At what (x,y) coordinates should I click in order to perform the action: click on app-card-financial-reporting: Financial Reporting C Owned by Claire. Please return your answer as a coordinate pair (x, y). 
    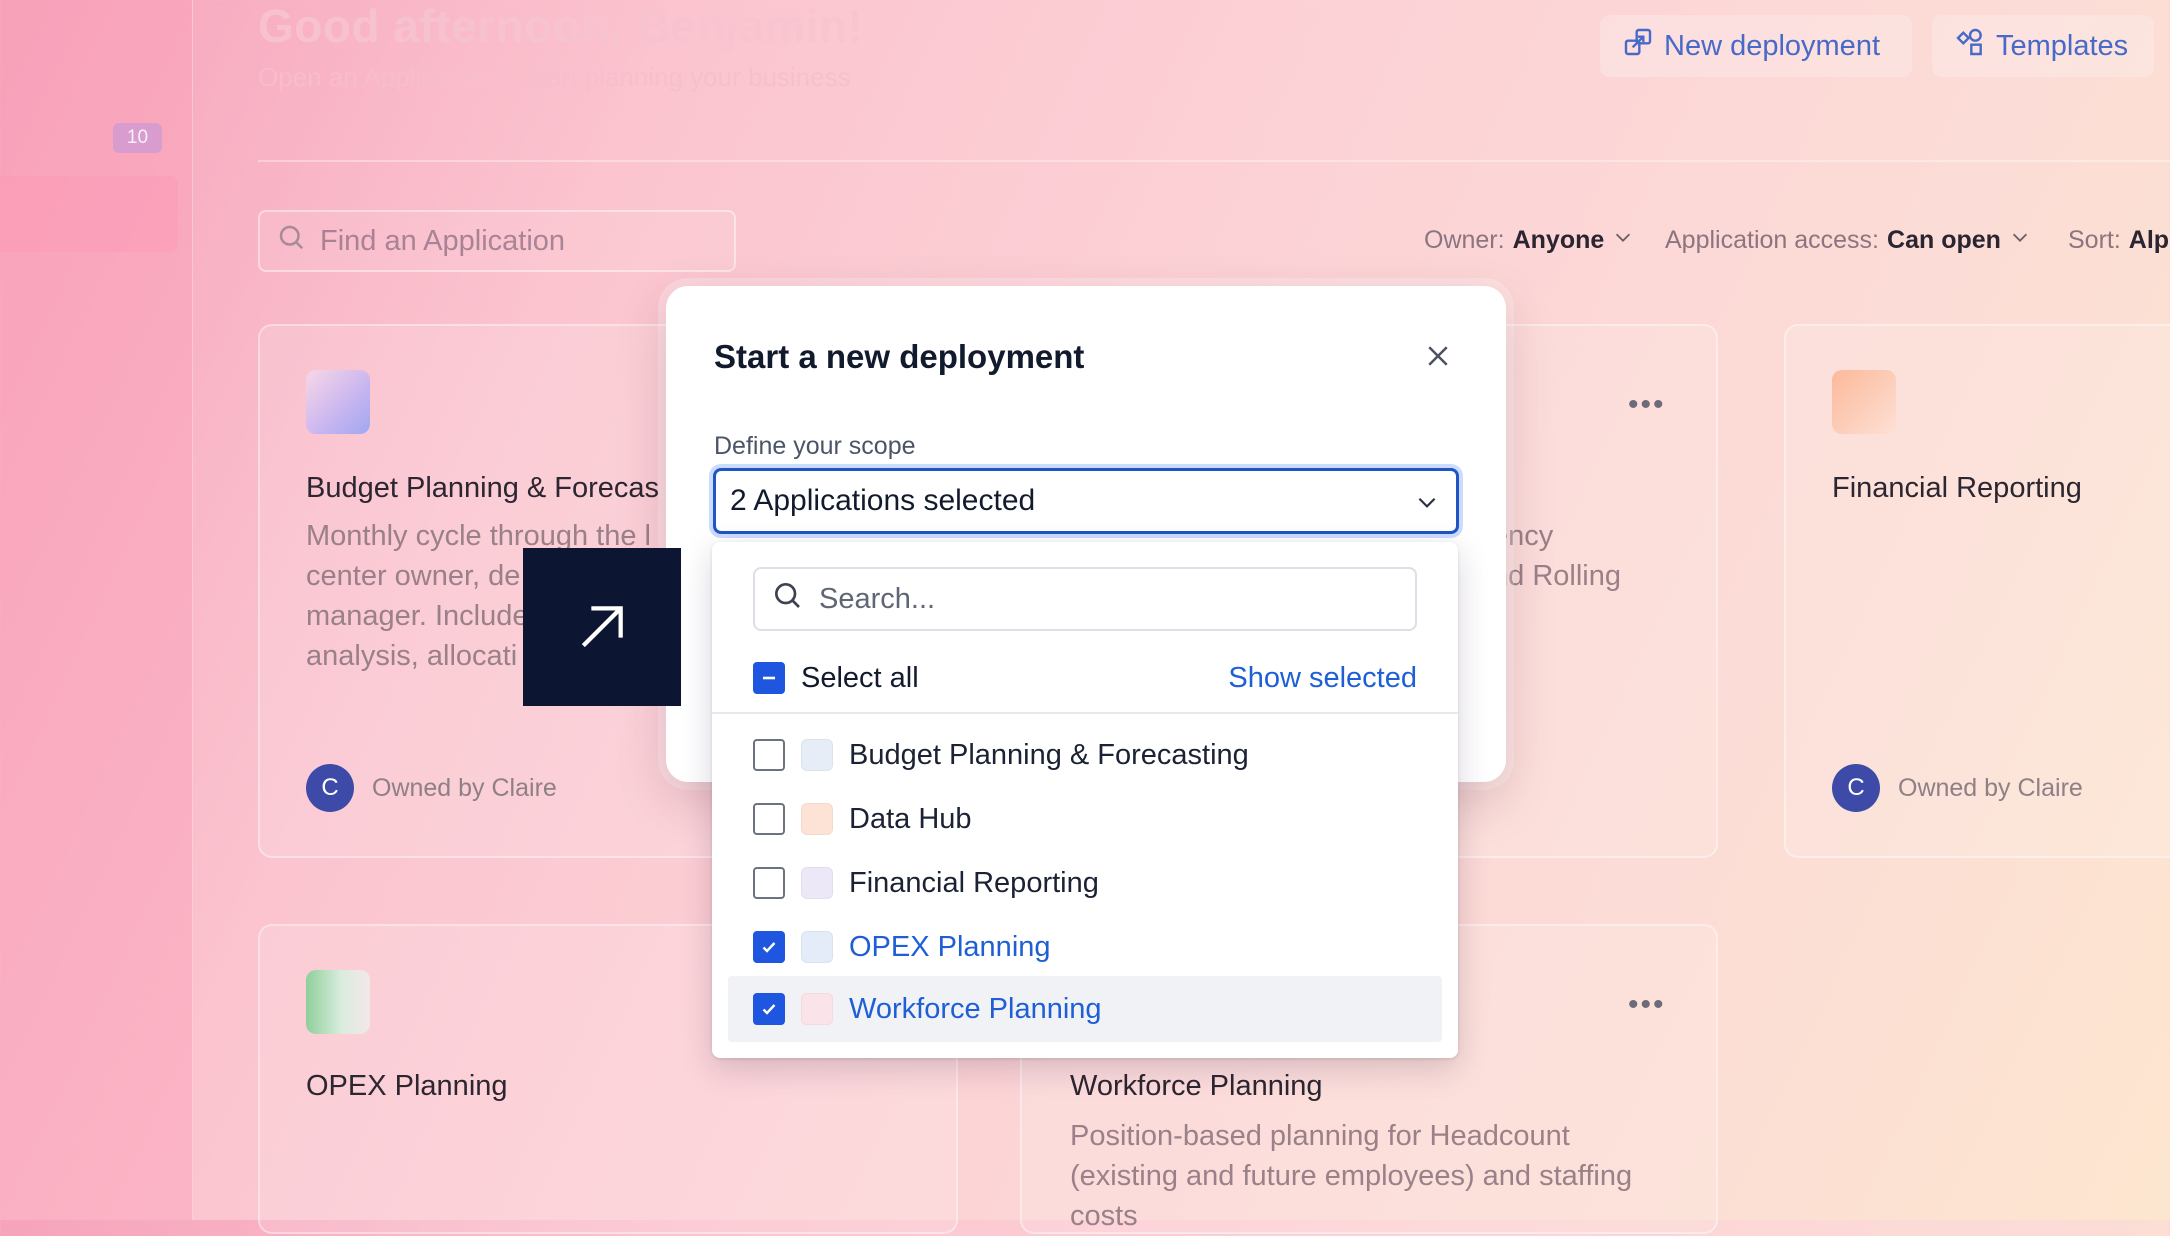
    Looking at the image, I should click on (1977, 591).